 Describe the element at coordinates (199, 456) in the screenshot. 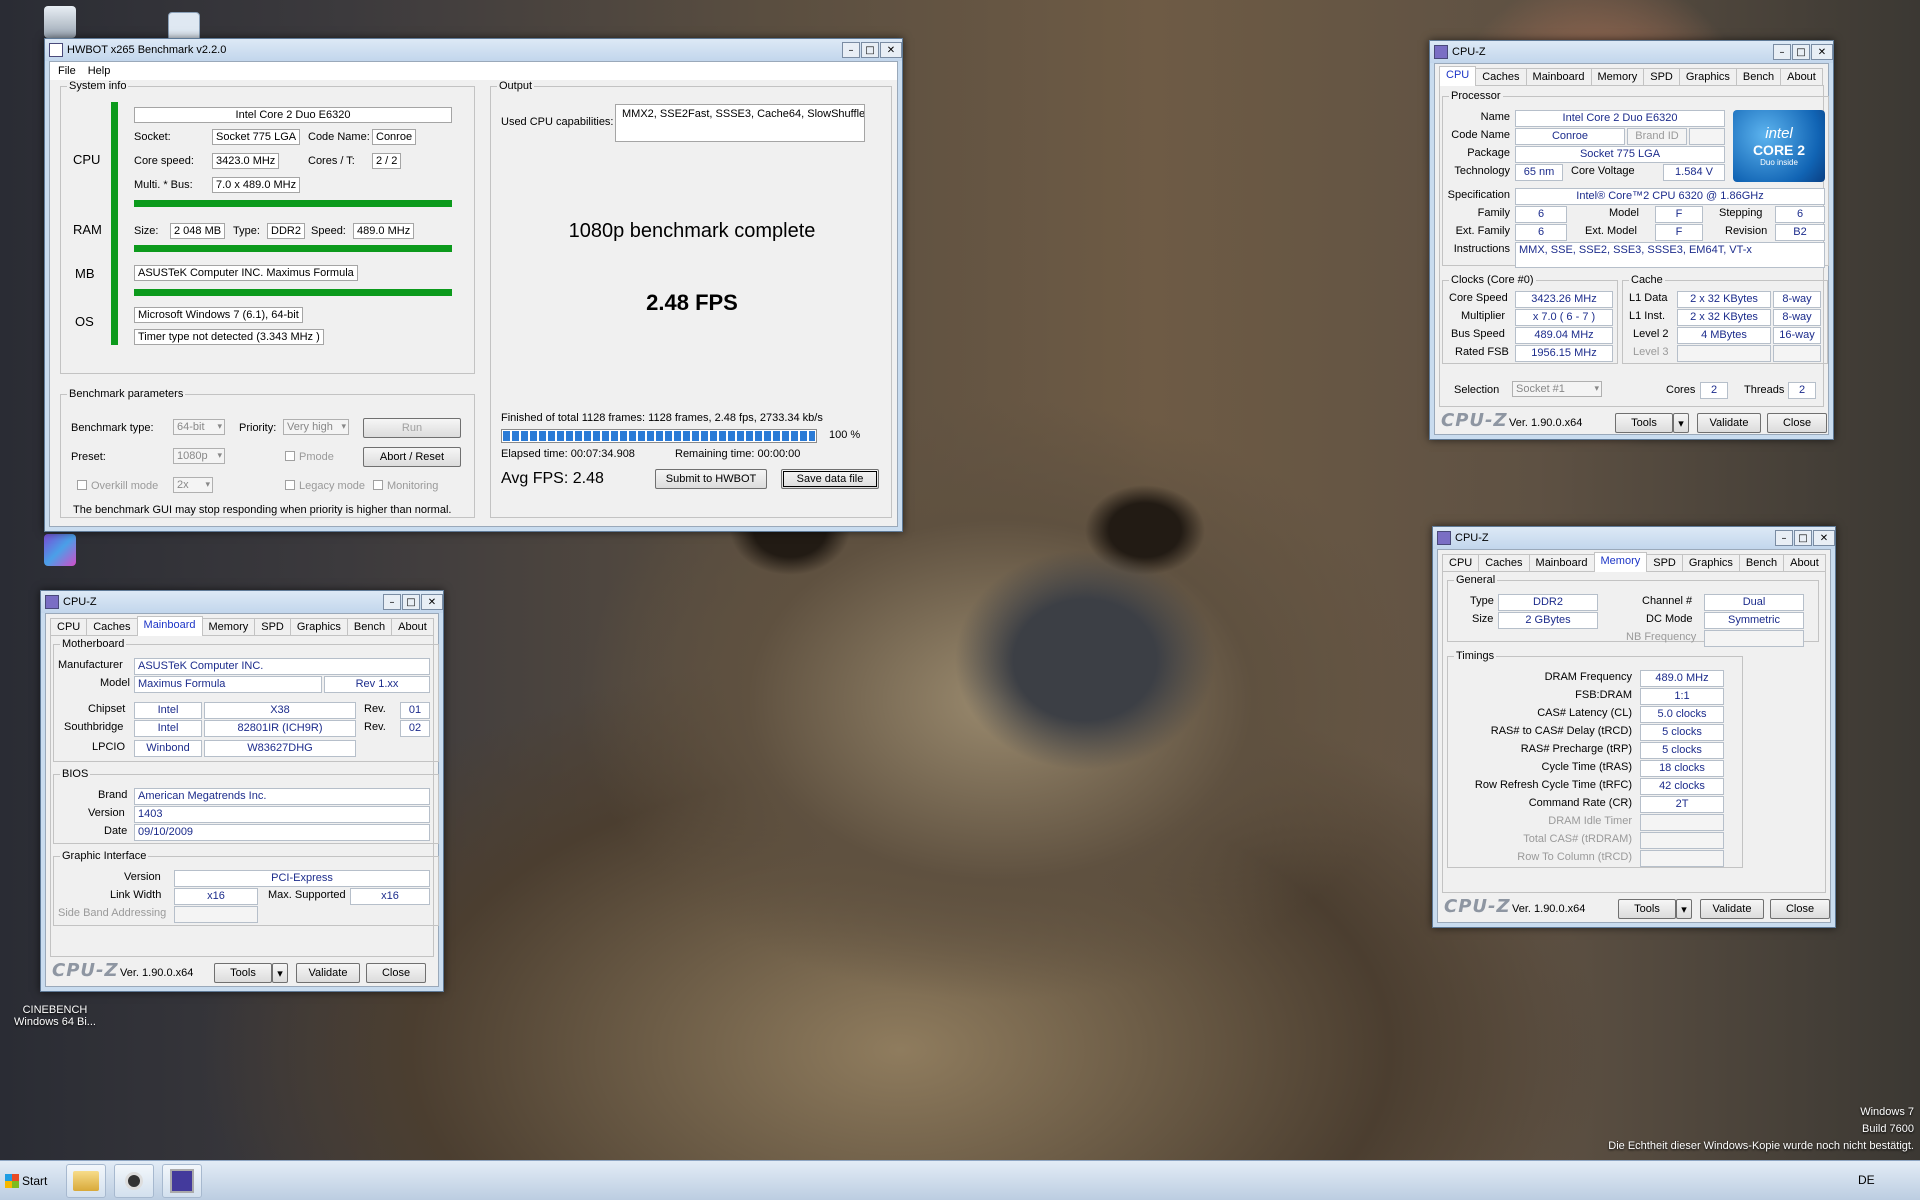

I see `preset-select: 1080p` at that location.